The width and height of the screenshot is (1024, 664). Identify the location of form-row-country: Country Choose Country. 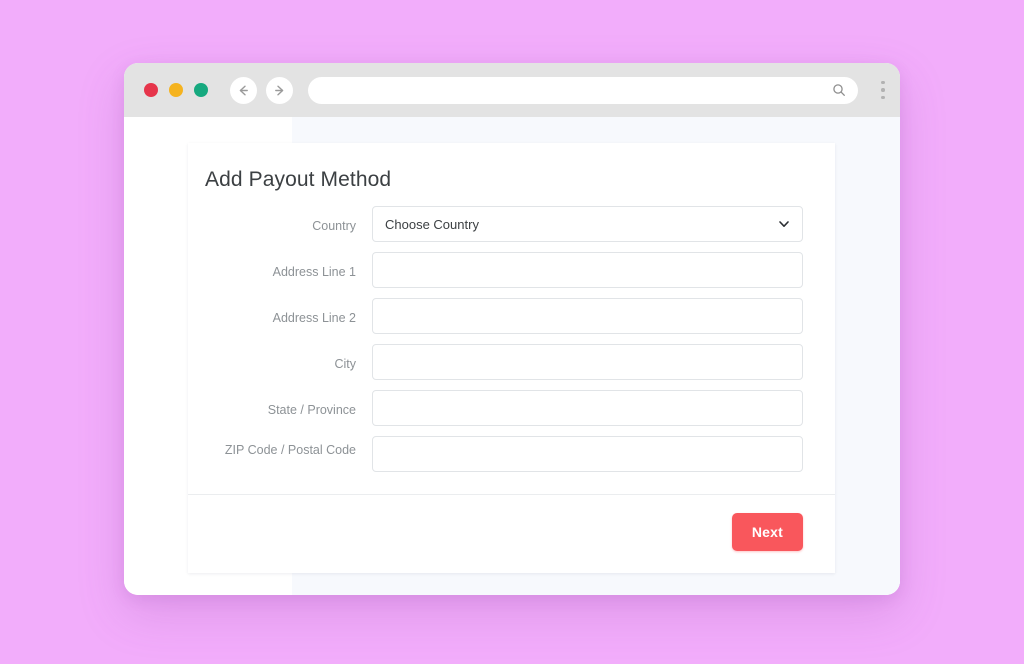
(504, 224).